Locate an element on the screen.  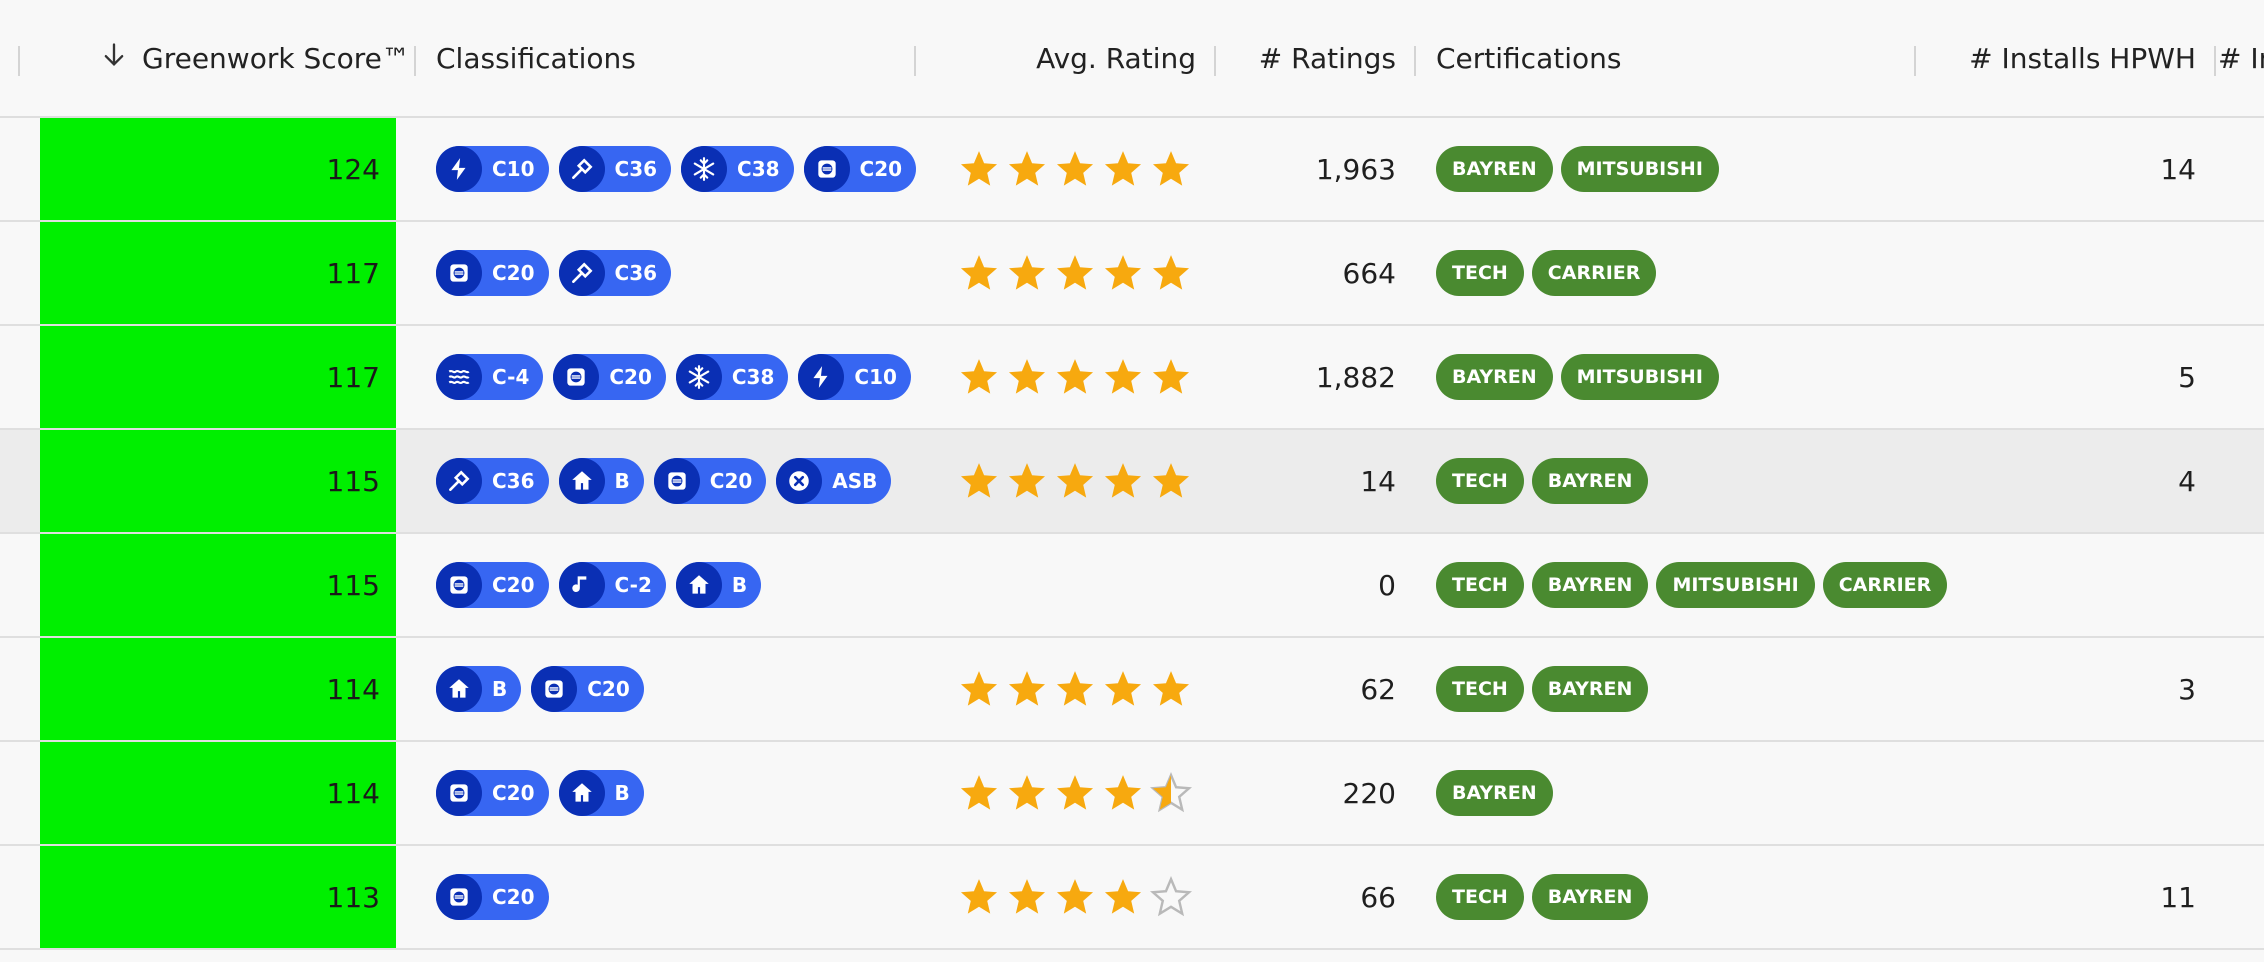
column-header-avg-rating: Avg. Rating is located at coordinates (1060, 58).